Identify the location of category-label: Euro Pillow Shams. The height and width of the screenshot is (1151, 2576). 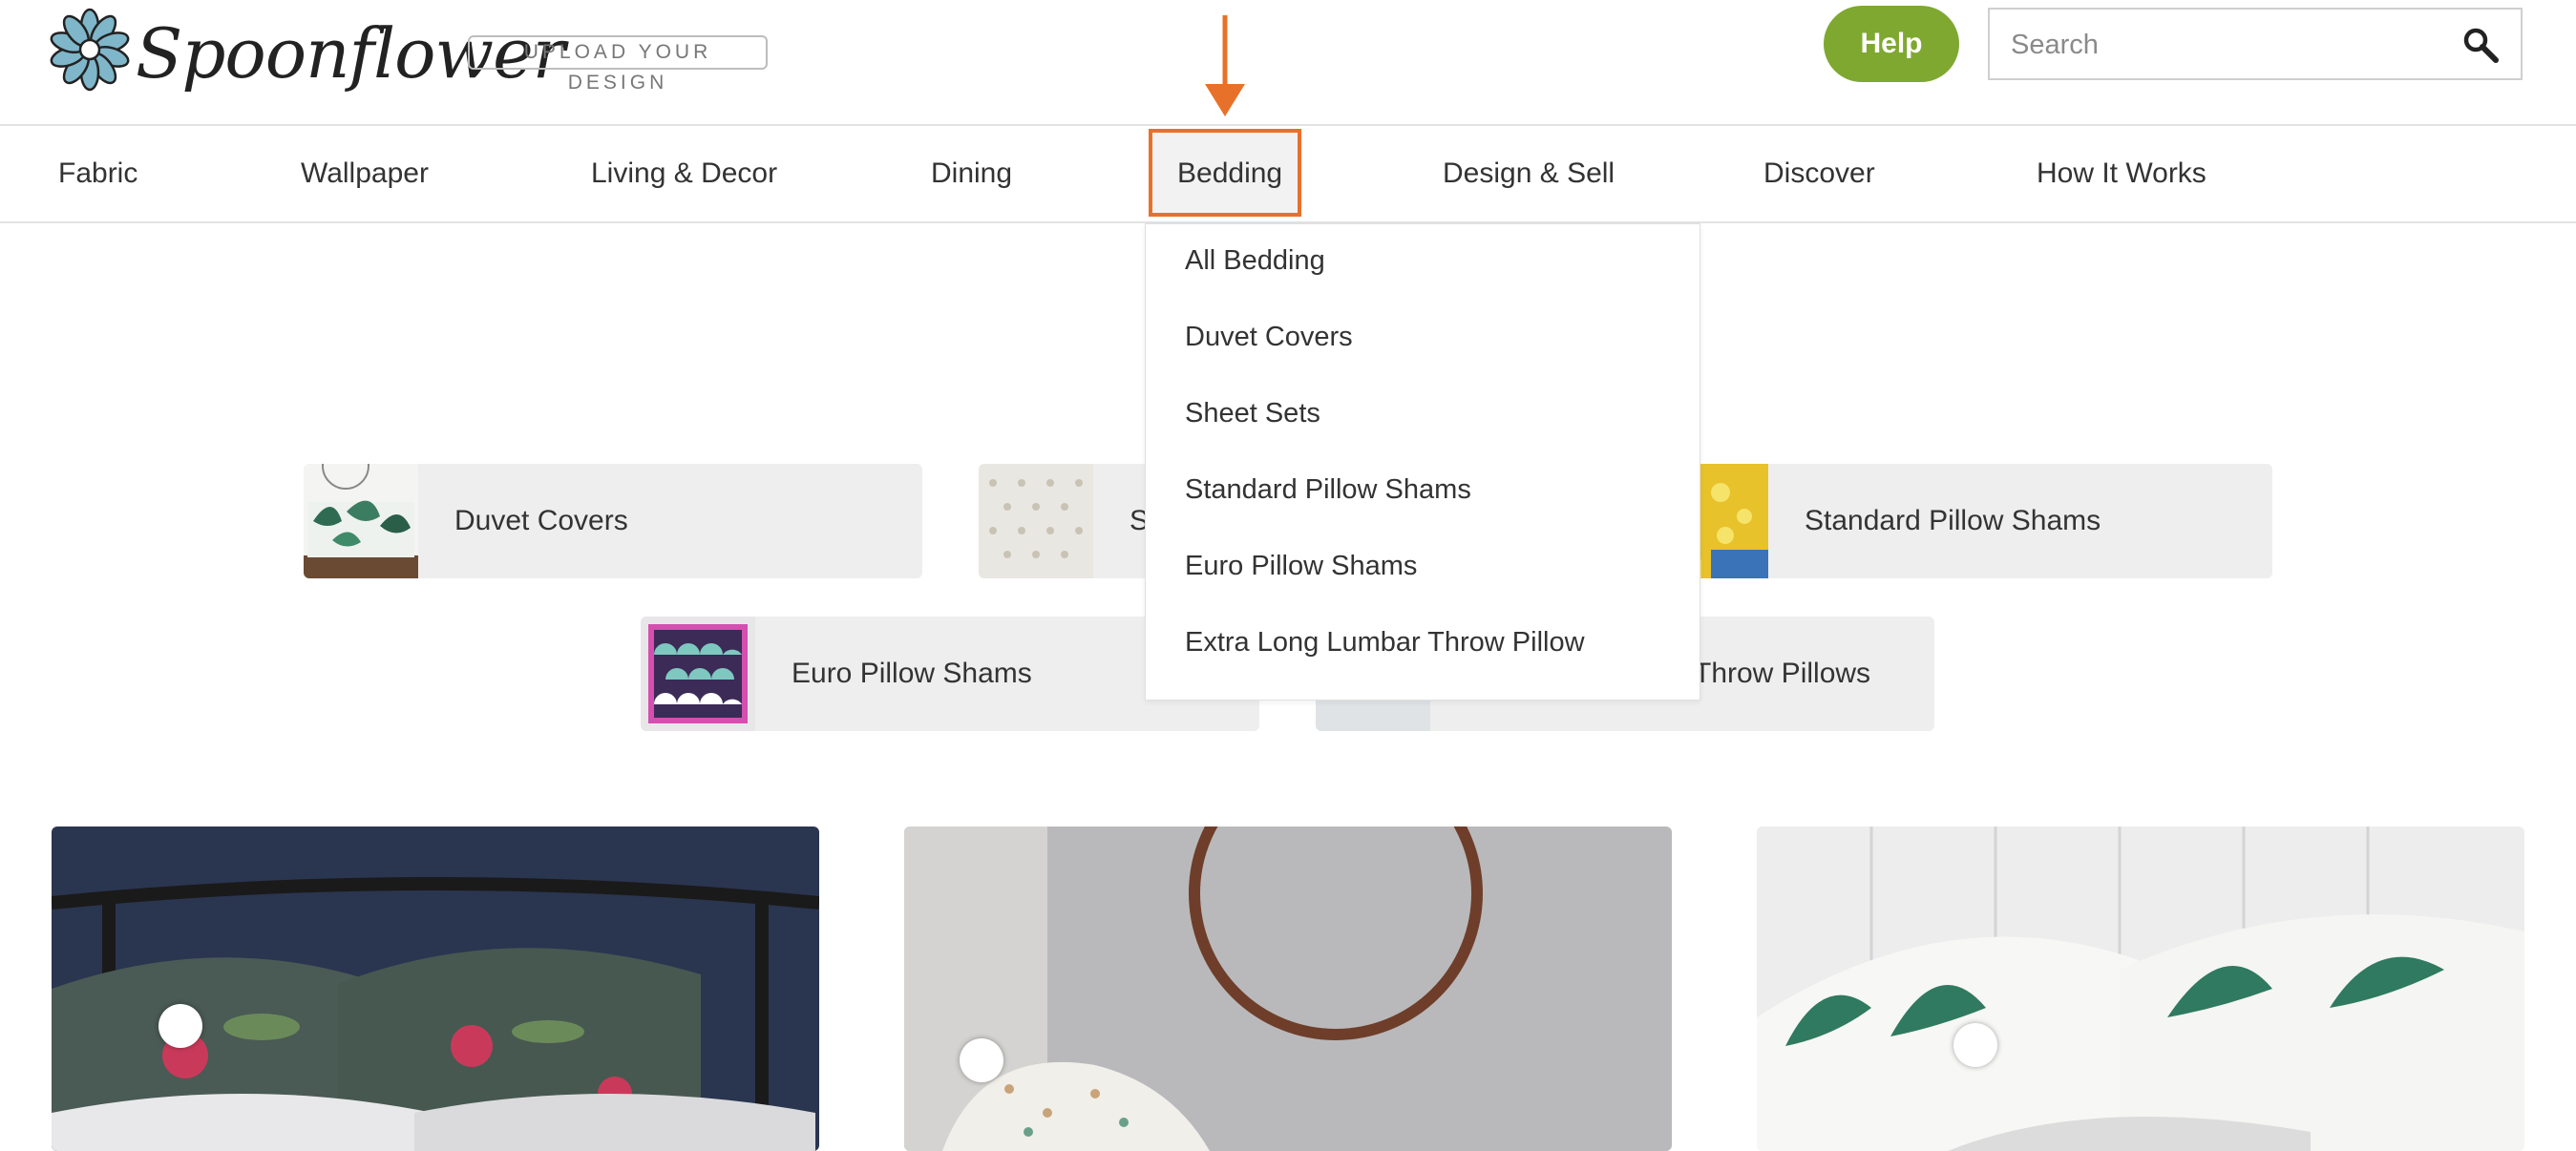
(912, 673).